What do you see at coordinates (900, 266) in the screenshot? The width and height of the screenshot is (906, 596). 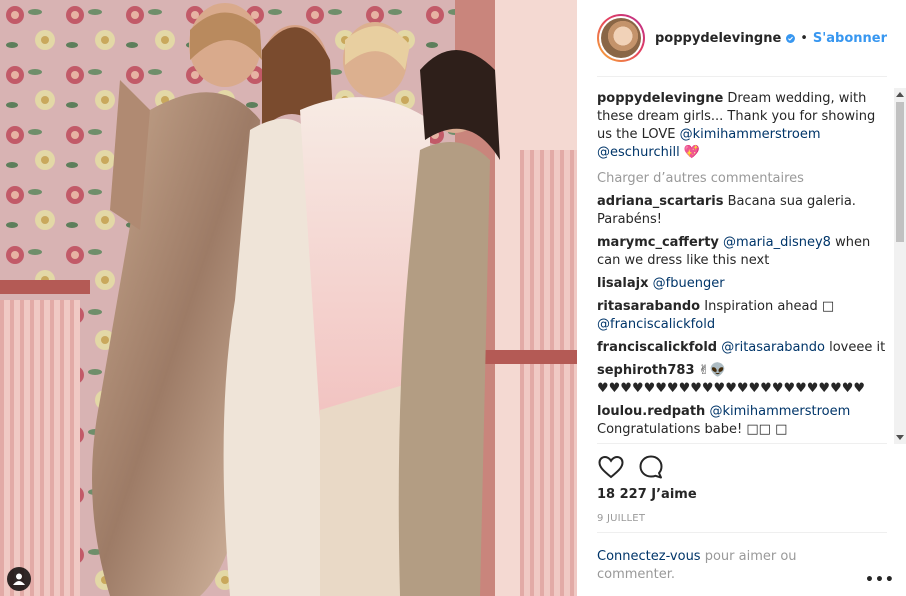 I see `comments-scrollbar` at bounding box center [900, 266].